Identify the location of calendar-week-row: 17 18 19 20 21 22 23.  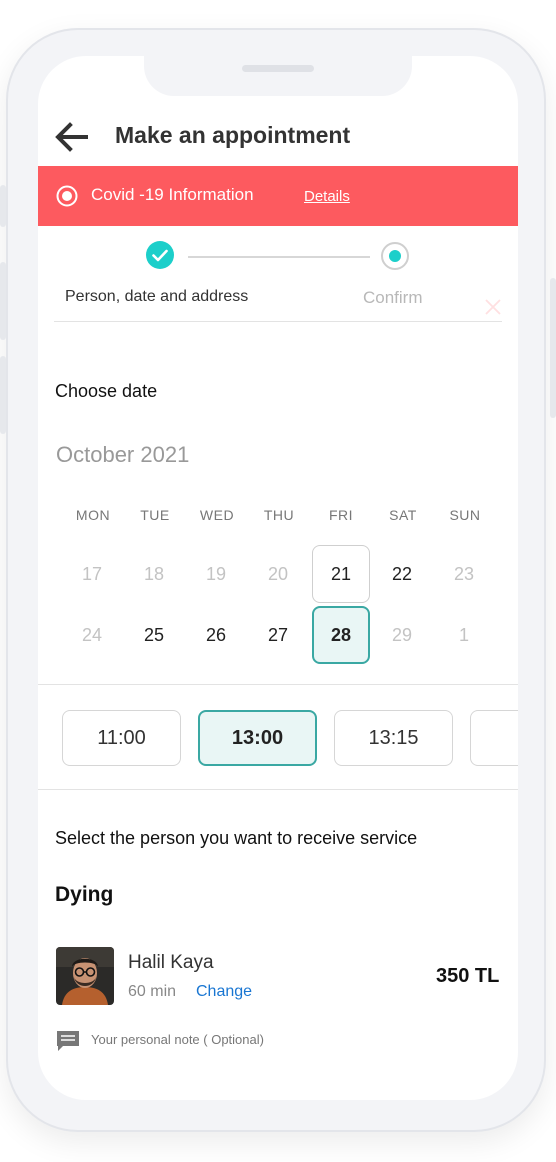
(278, 574).